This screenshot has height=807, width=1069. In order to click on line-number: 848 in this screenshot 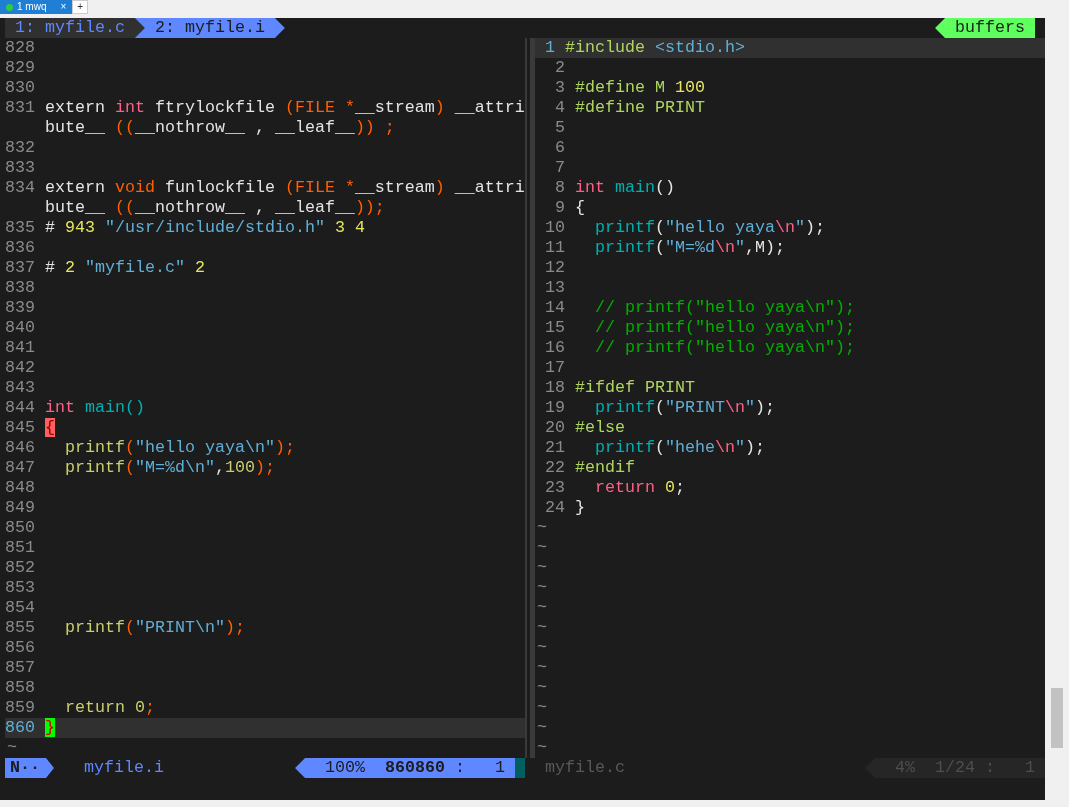, I will do `click(20, 488)`.